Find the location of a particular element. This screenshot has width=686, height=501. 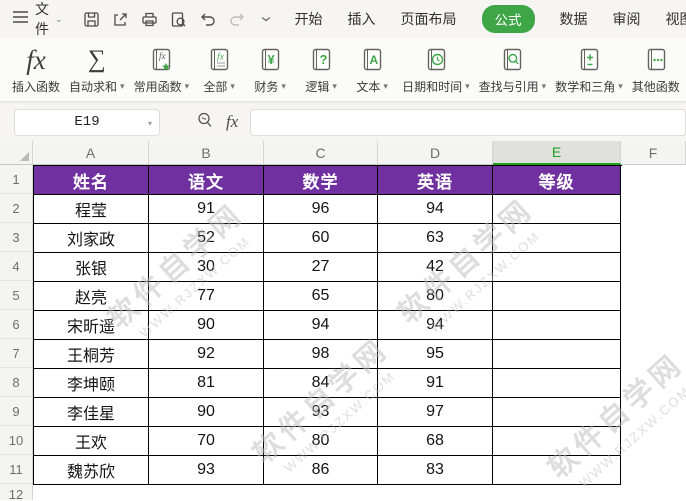

print-button is located at coordinates (150, 19).